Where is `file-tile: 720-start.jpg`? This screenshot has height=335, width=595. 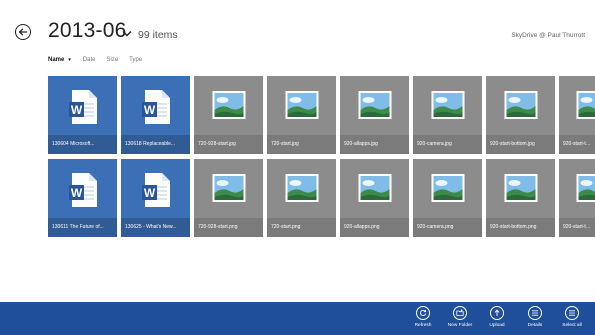 file-tile: 720-start.jpg is located at coordinates (301, 115).